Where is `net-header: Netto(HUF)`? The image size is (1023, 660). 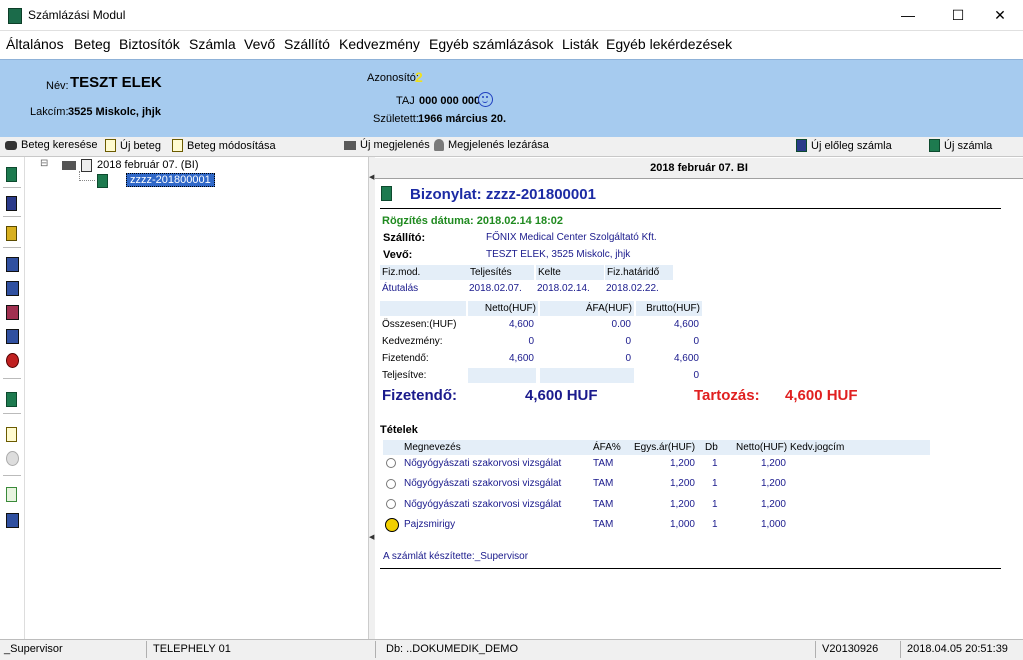 net-header: Netto(HUF) is located at coordinates (503, 308).